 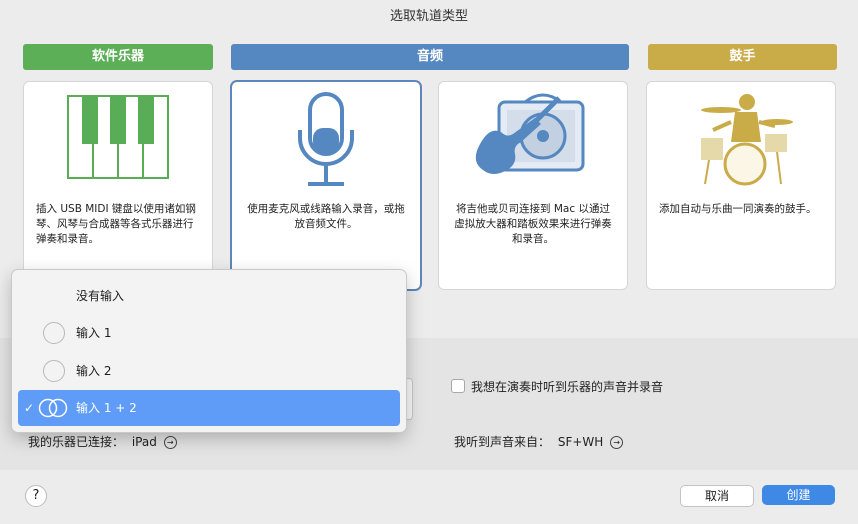 What do you see at coordinates (94, 371) in the screenshot?
I see `menu-item-label: 输入 2` at bounding box center [94, 371].